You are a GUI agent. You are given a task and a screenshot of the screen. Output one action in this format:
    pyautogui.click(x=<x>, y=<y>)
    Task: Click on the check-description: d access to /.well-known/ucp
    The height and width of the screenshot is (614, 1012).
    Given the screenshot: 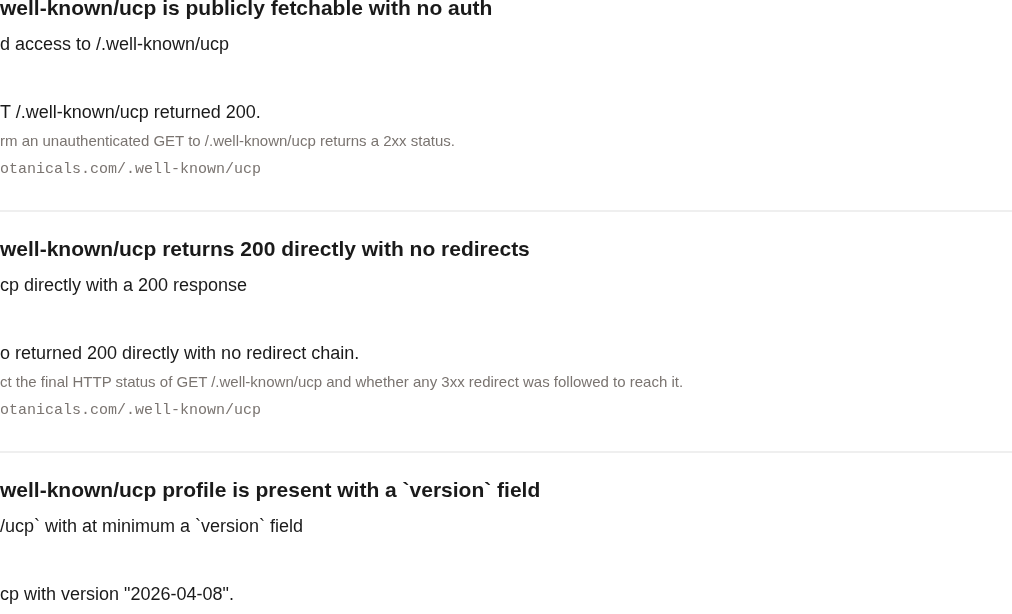 What is the action you would take?
    pyautogui.click(x=115, y=44)
    